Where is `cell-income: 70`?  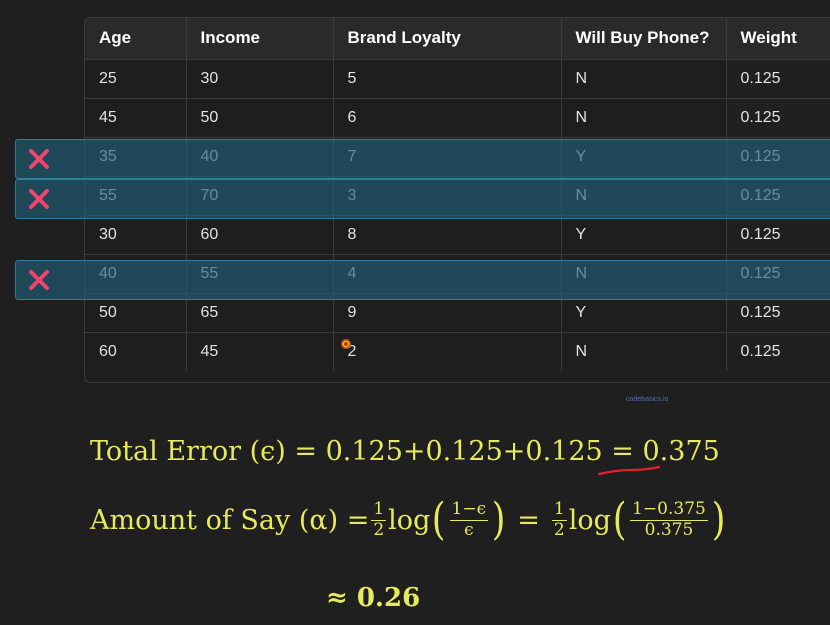 cell-income: 70 is located at coordinates (260, 196).